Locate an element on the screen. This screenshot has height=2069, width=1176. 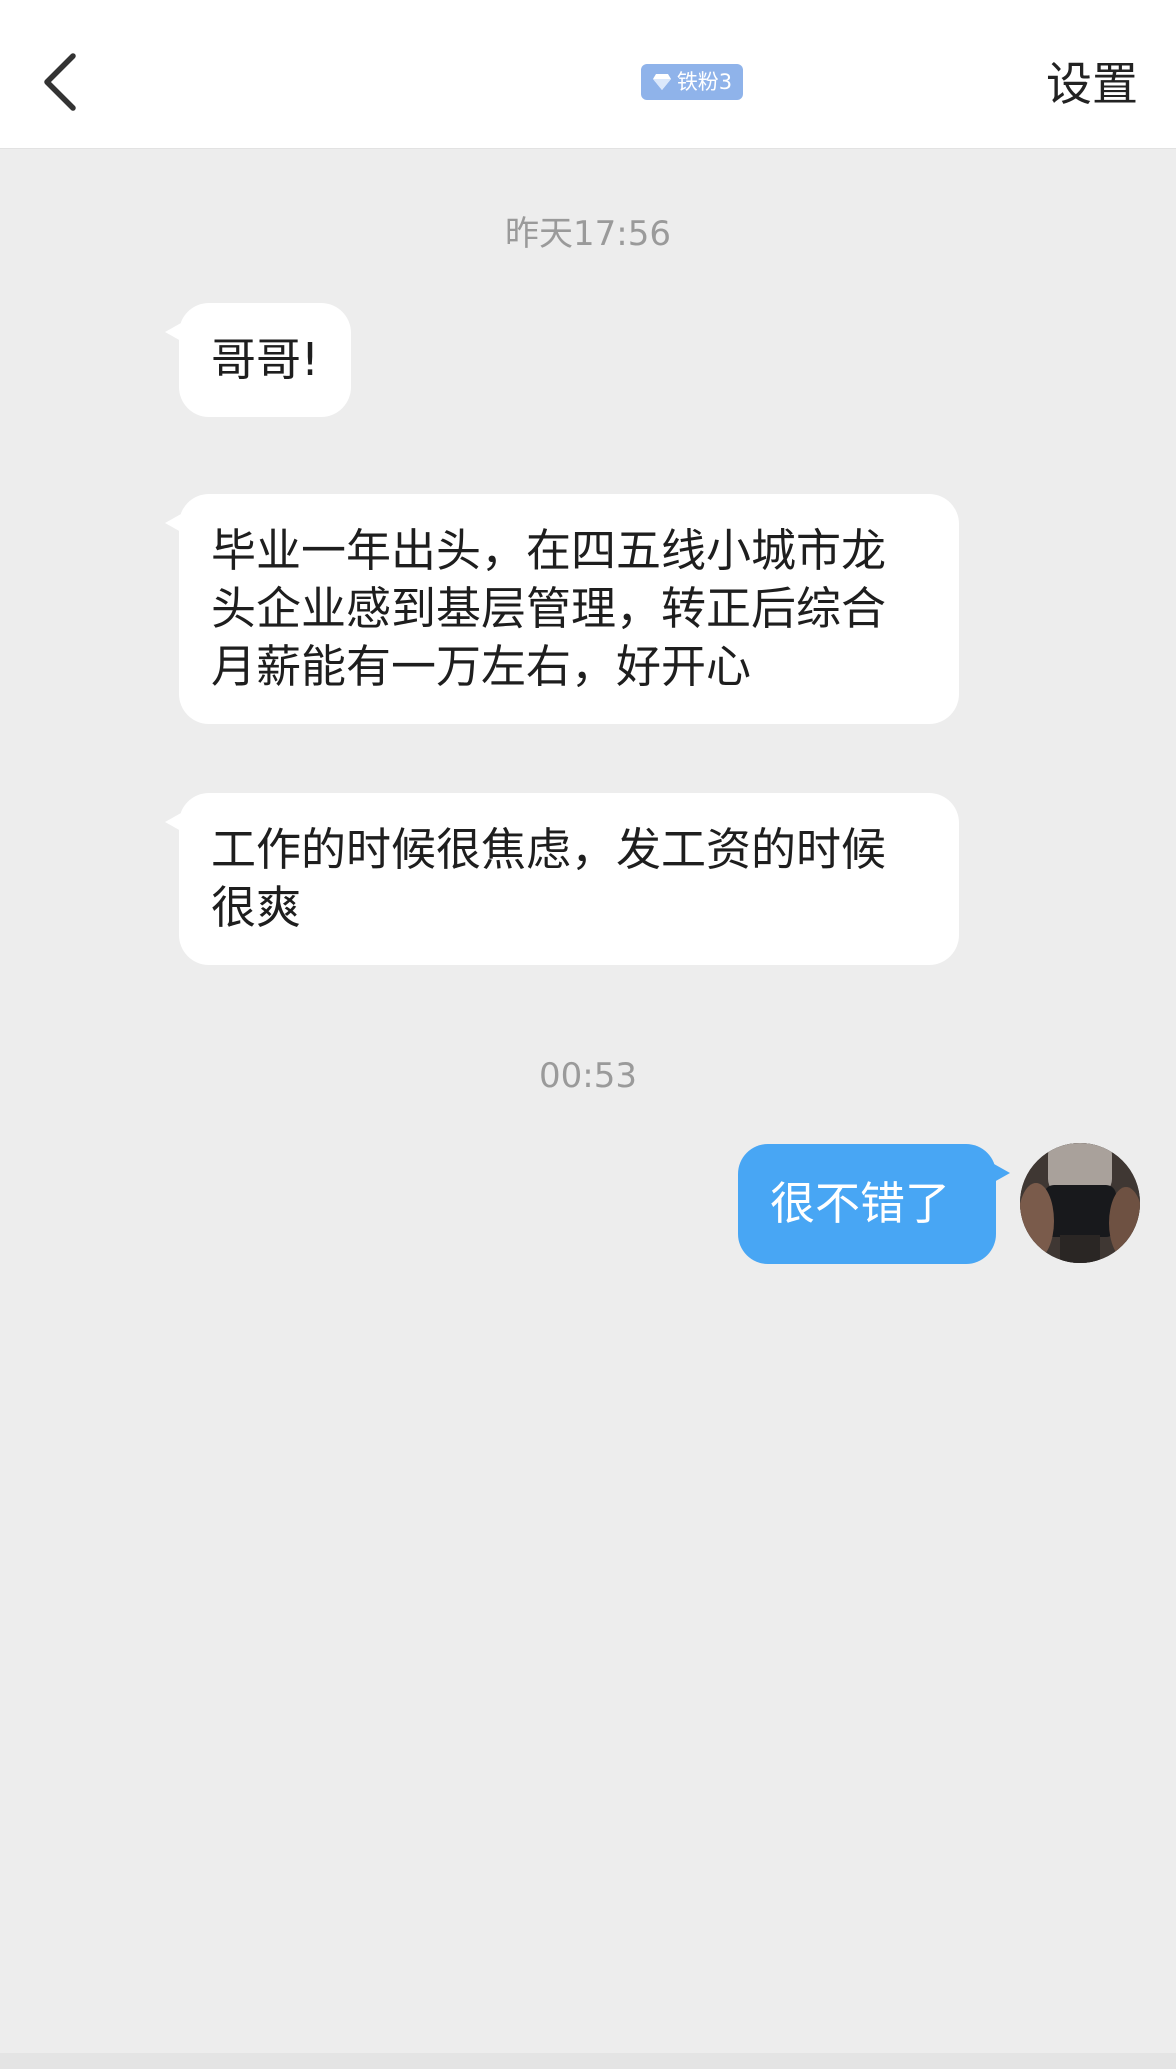
back-arrow-icon is located at coordinates (60, 82).